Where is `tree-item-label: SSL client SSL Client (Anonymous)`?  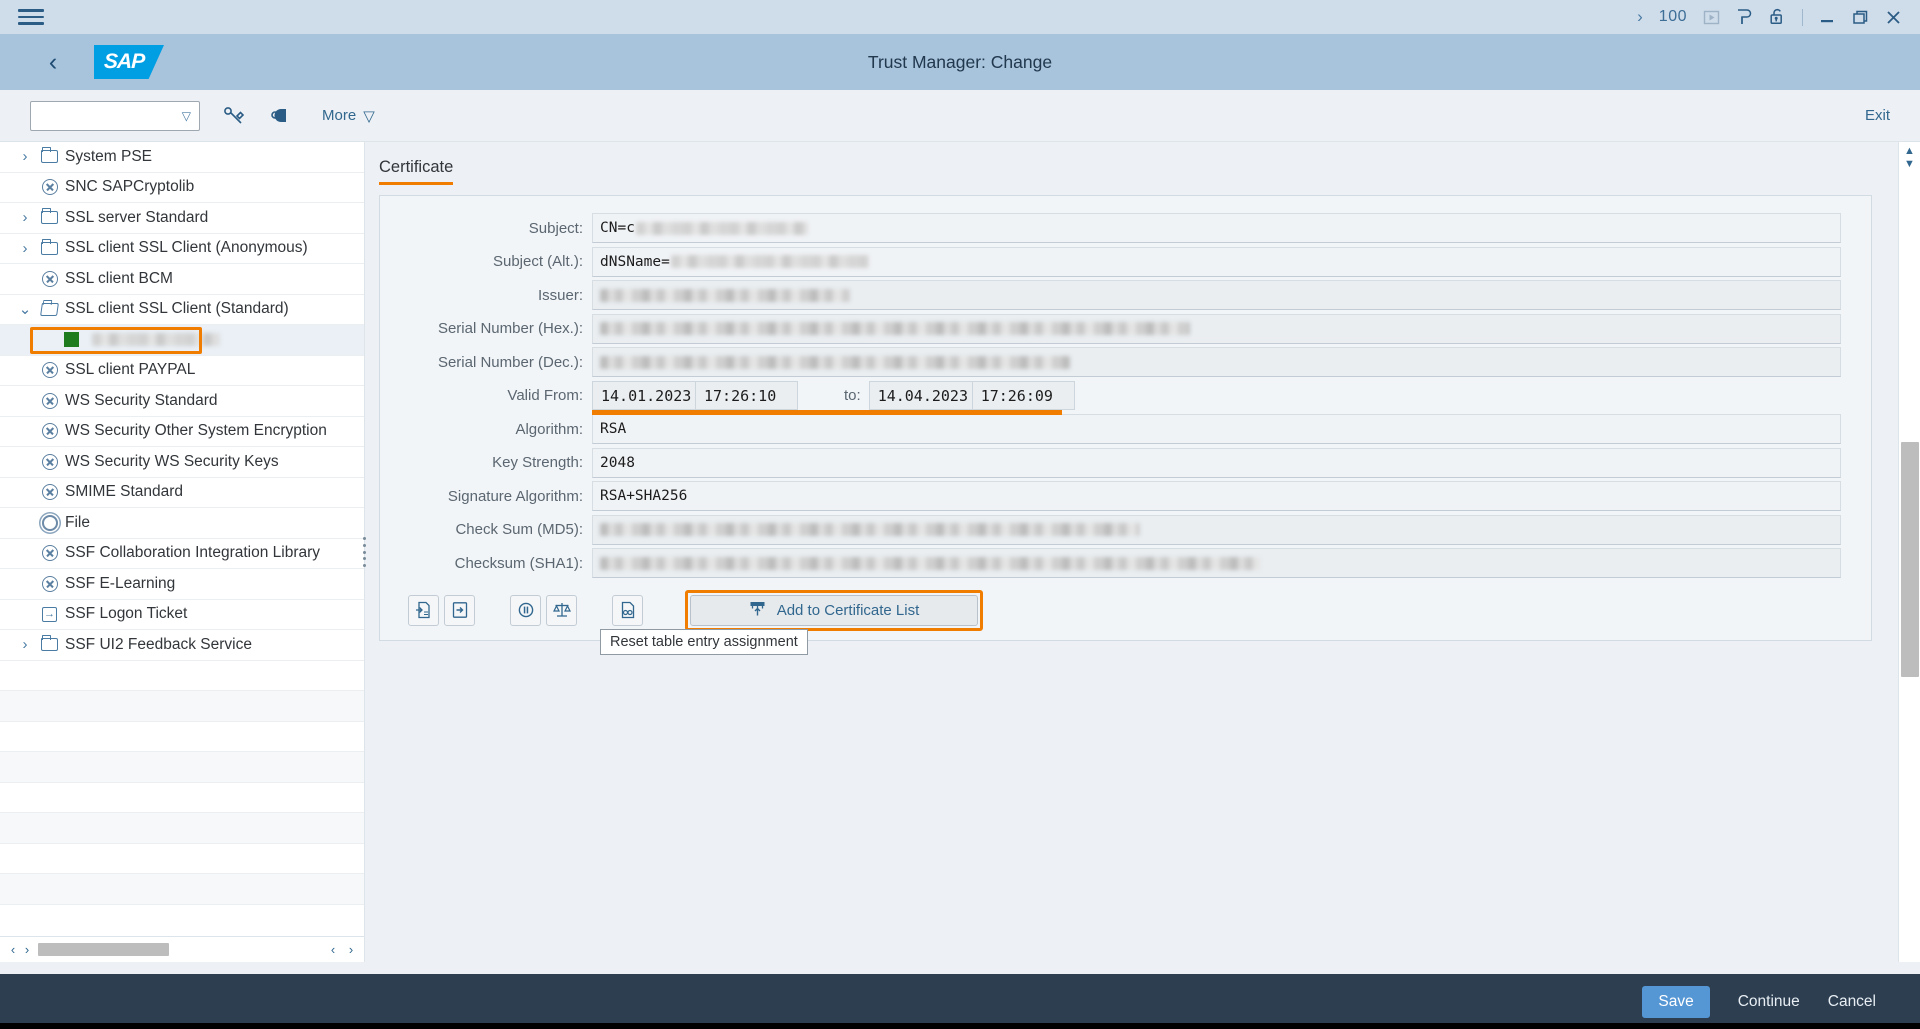
tree-item-label: SSL client SSL Client (Anonymous) is located at coordinates (186, 248).